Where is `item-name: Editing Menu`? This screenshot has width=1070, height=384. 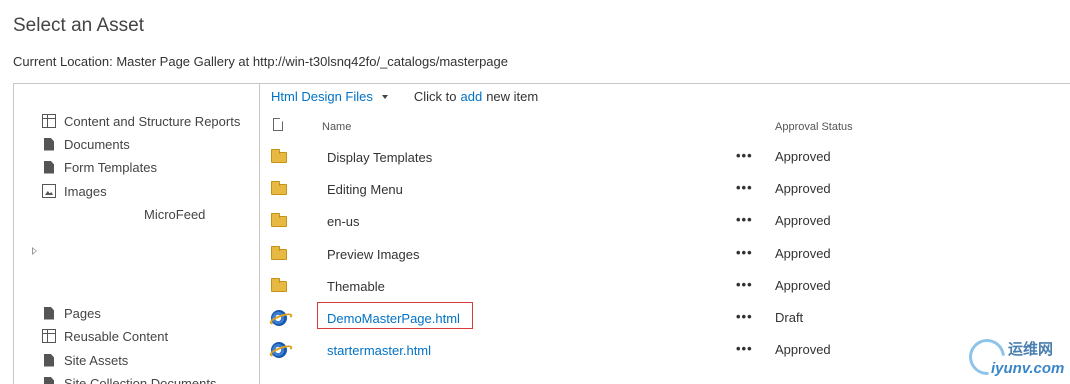
item-name: Editing Menu is located at coordinates (365, 189).